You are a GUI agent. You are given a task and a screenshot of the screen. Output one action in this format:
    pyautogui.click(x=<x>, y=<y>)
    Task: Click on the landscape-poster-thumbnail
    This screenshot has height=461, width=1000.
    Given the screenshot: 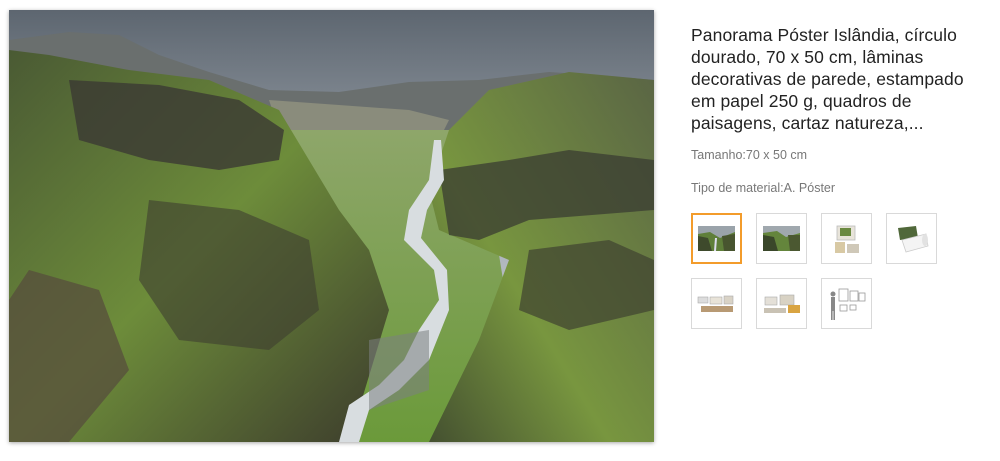 What is the action you would take?
    pyautogui.click(x=716, y=238)
    